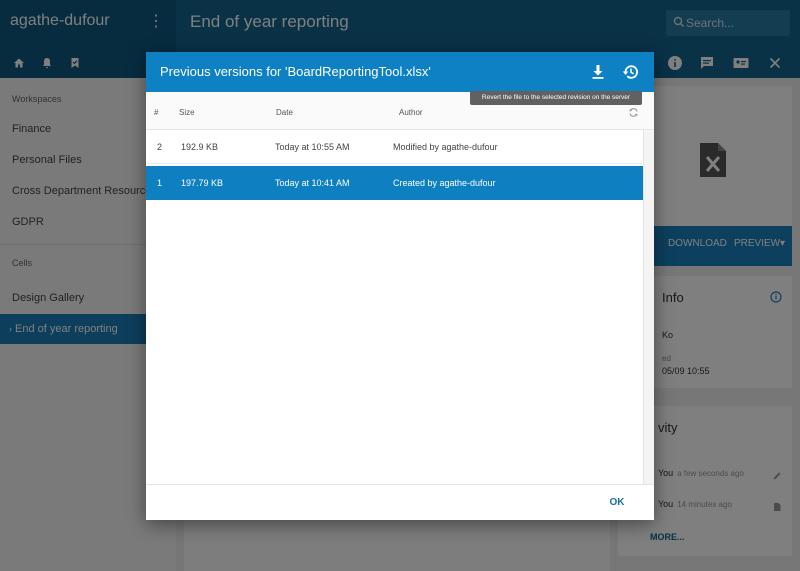  I want to click on row-size: 192.9 KB, so click(200, 147).